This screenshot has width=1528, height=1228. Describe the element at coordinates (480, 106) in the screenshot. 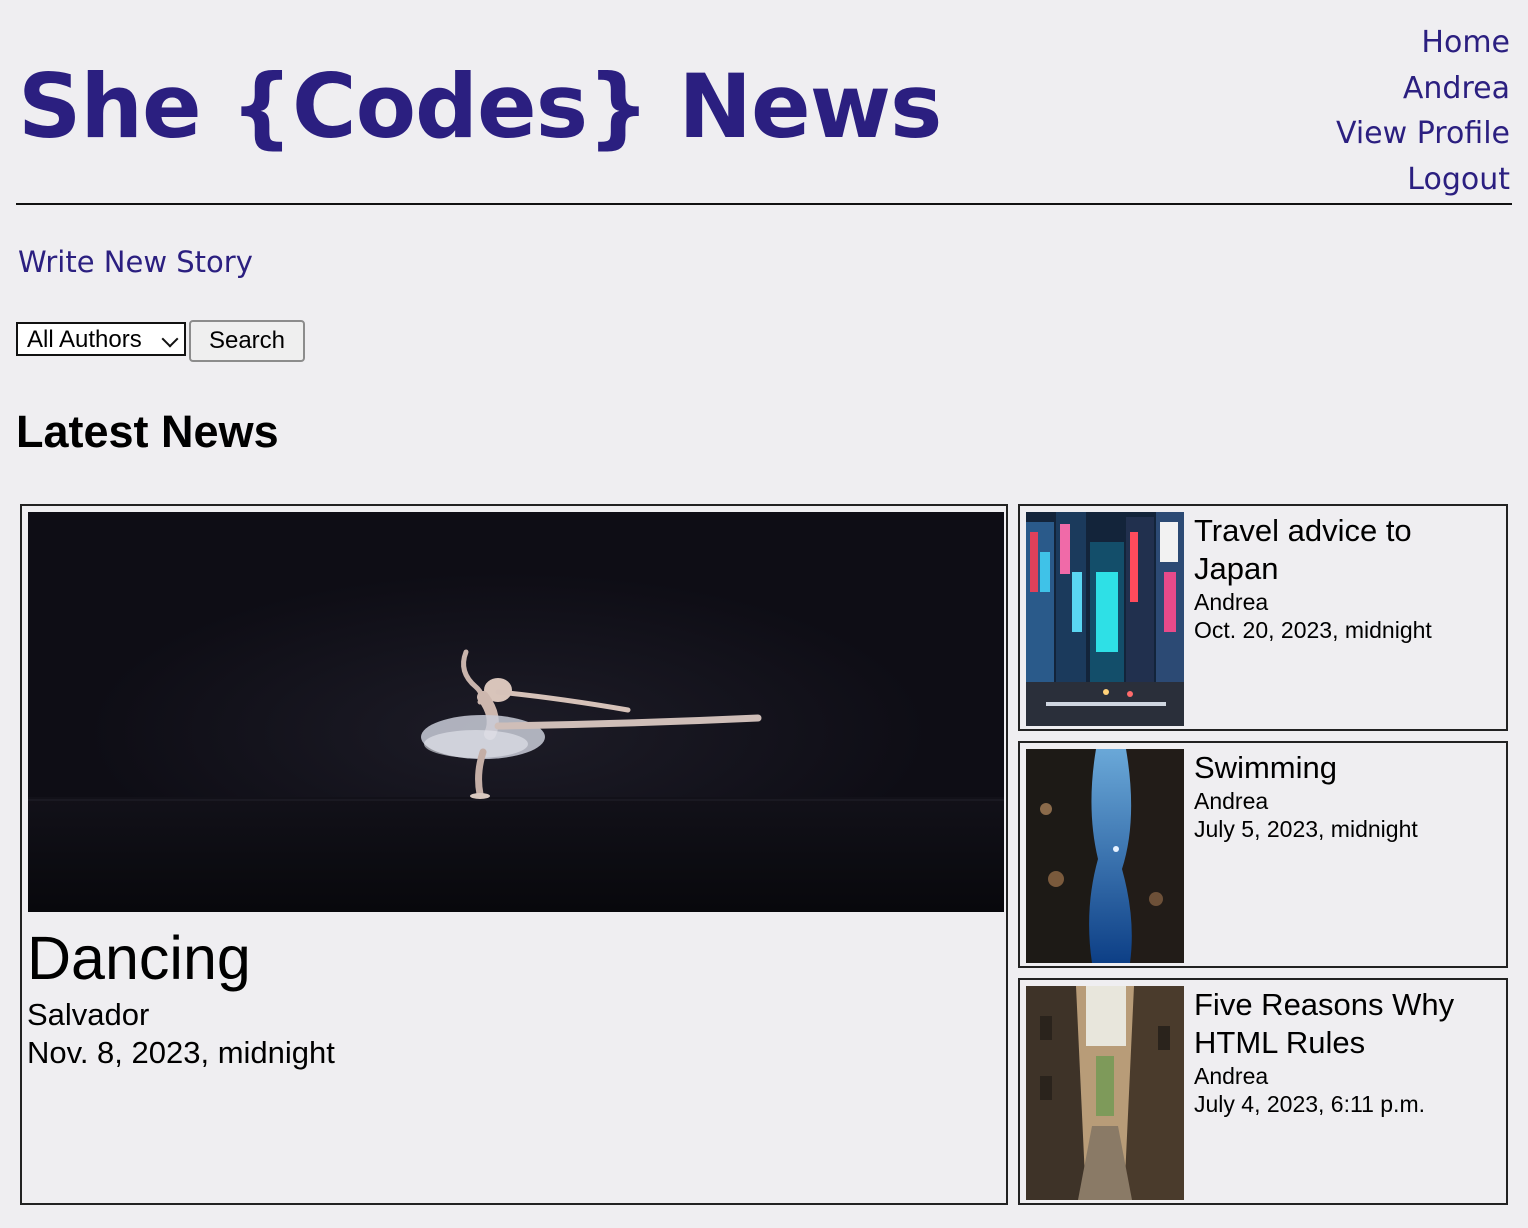

I see `site-title: She {Codes} News` at that location.